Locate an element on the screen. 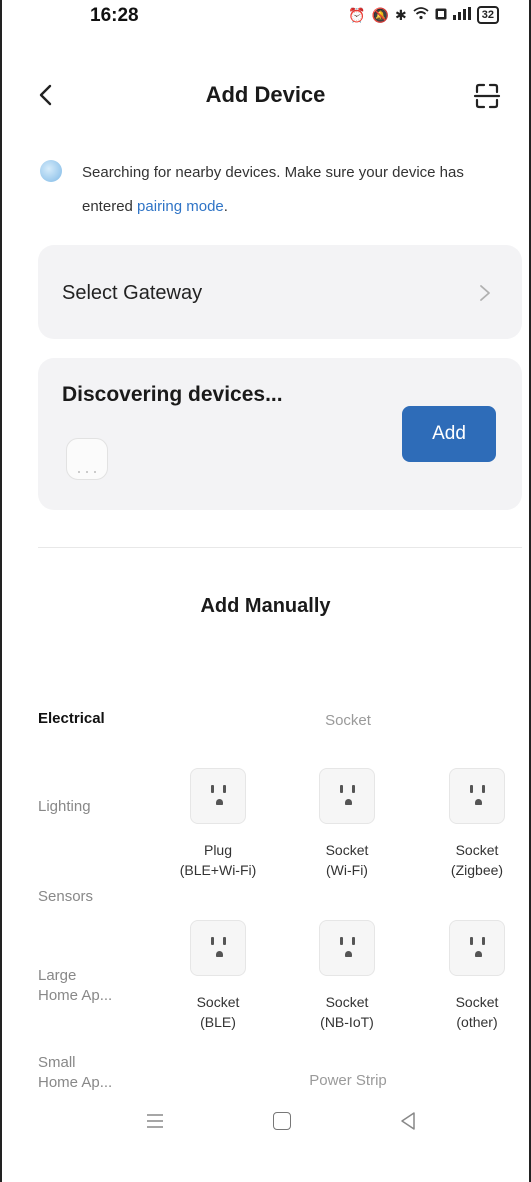  device-tile: Socket (NB-IoT) is located at coordinates (347, 976).